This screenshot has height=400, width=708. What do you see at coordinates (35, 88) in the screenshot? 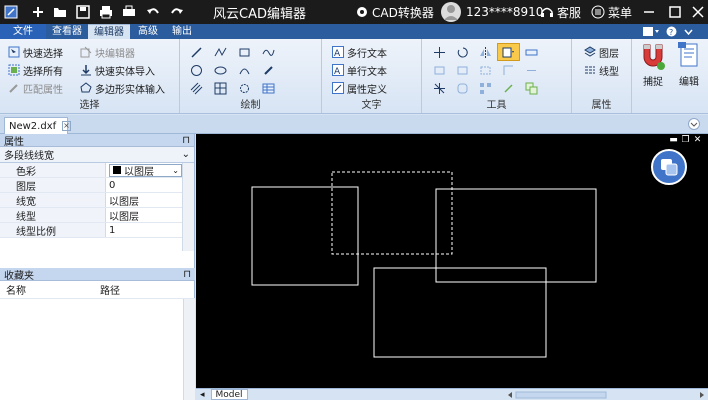
I see `match-properties-button: 匹配属性` at bounding box center [35, 88].